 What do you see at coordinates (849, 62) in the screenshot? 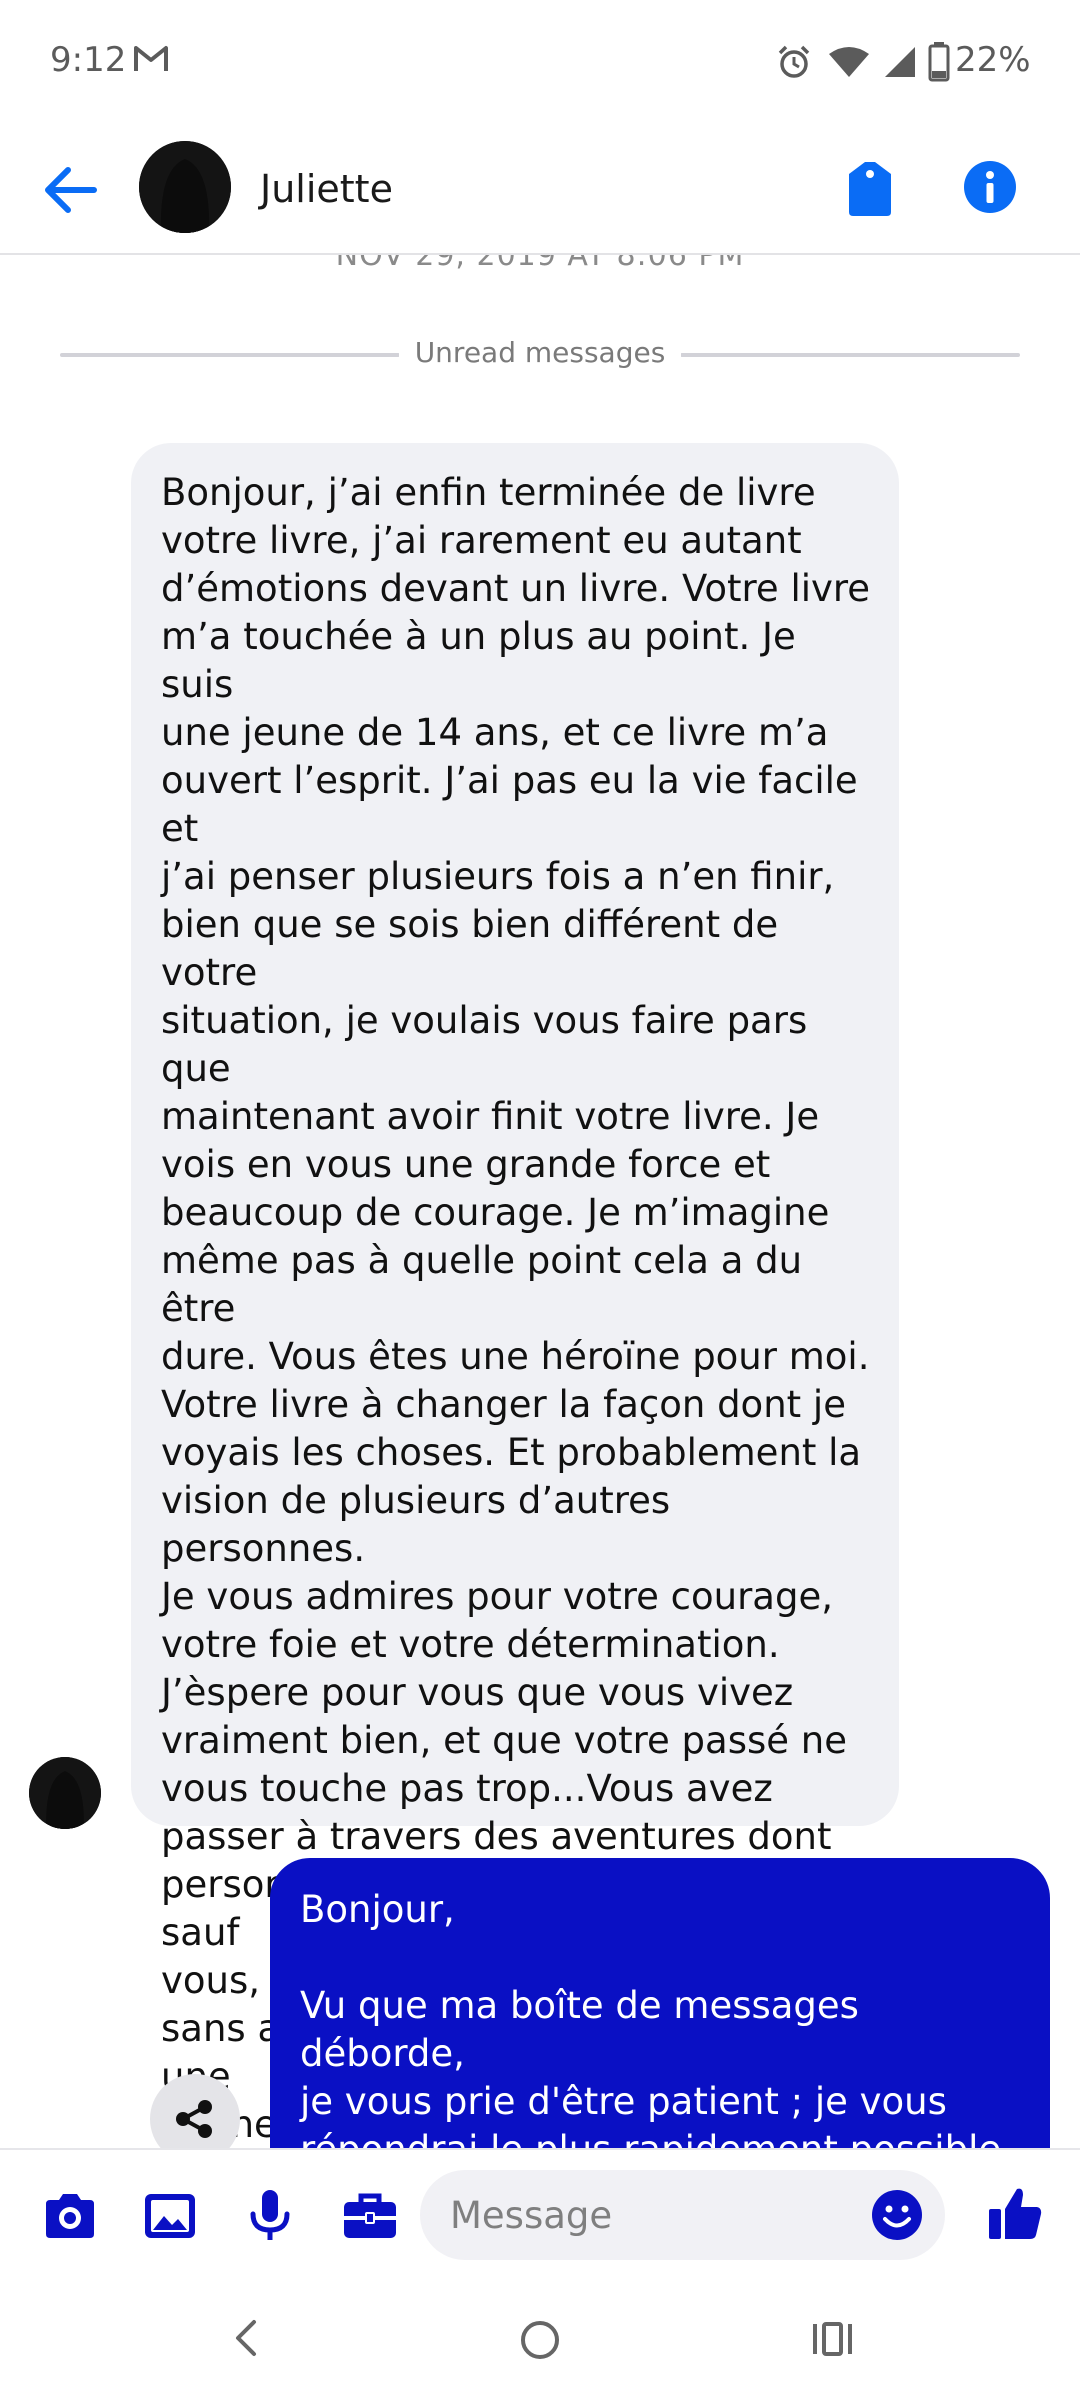
I see `wifi-icon` at bounding box center [849, 62].